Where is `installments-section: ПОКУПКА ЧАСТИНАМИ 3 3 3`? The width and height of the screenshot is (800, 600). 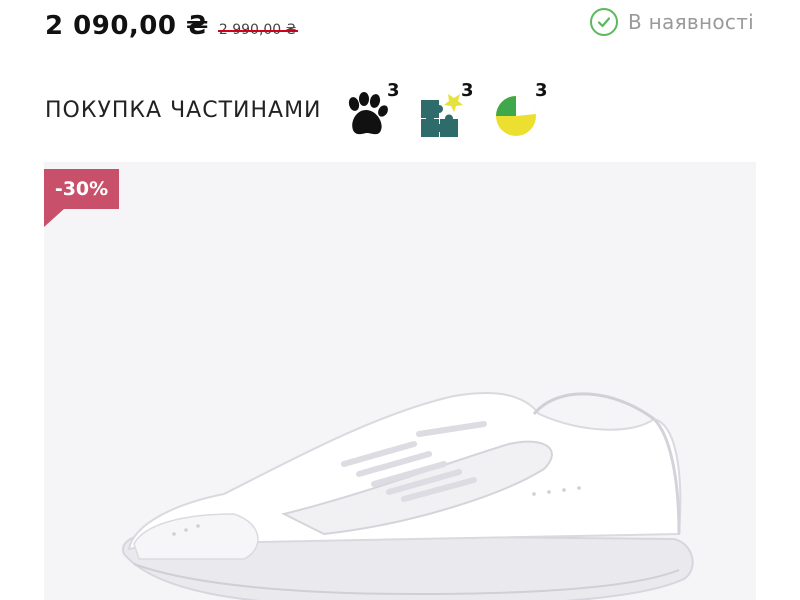
installments-section: ПОКУПКА ЧАСТИНАМИ 3 3 3 is located at coordinates (296, 109).